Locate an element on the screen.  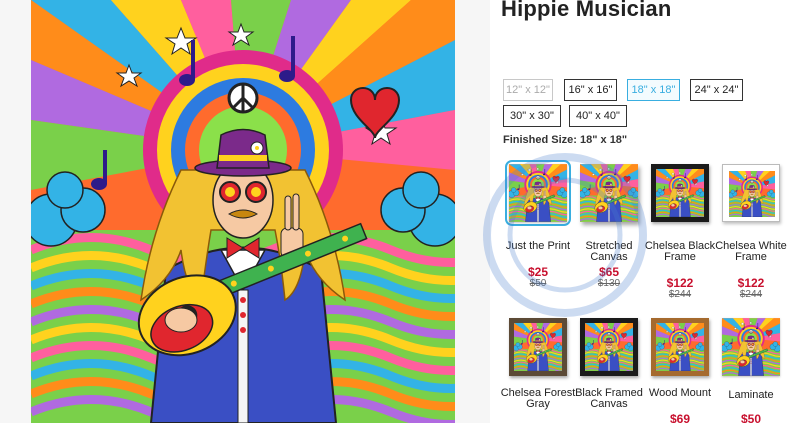
product-option-chelsea-forest-gray: Chelsea Forest Gray is located at coordinates (538, 368).